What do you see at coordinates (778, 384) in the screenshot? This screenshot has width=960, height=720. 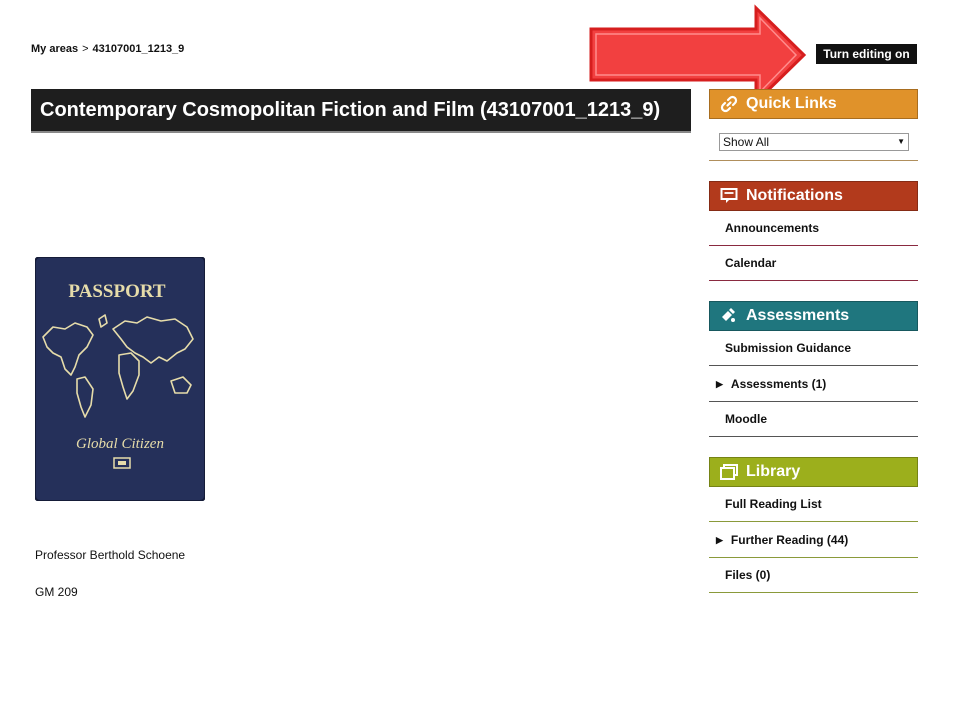 I see `sidebar-item-label: Assessments (1)` at bounding box center [778, 384].